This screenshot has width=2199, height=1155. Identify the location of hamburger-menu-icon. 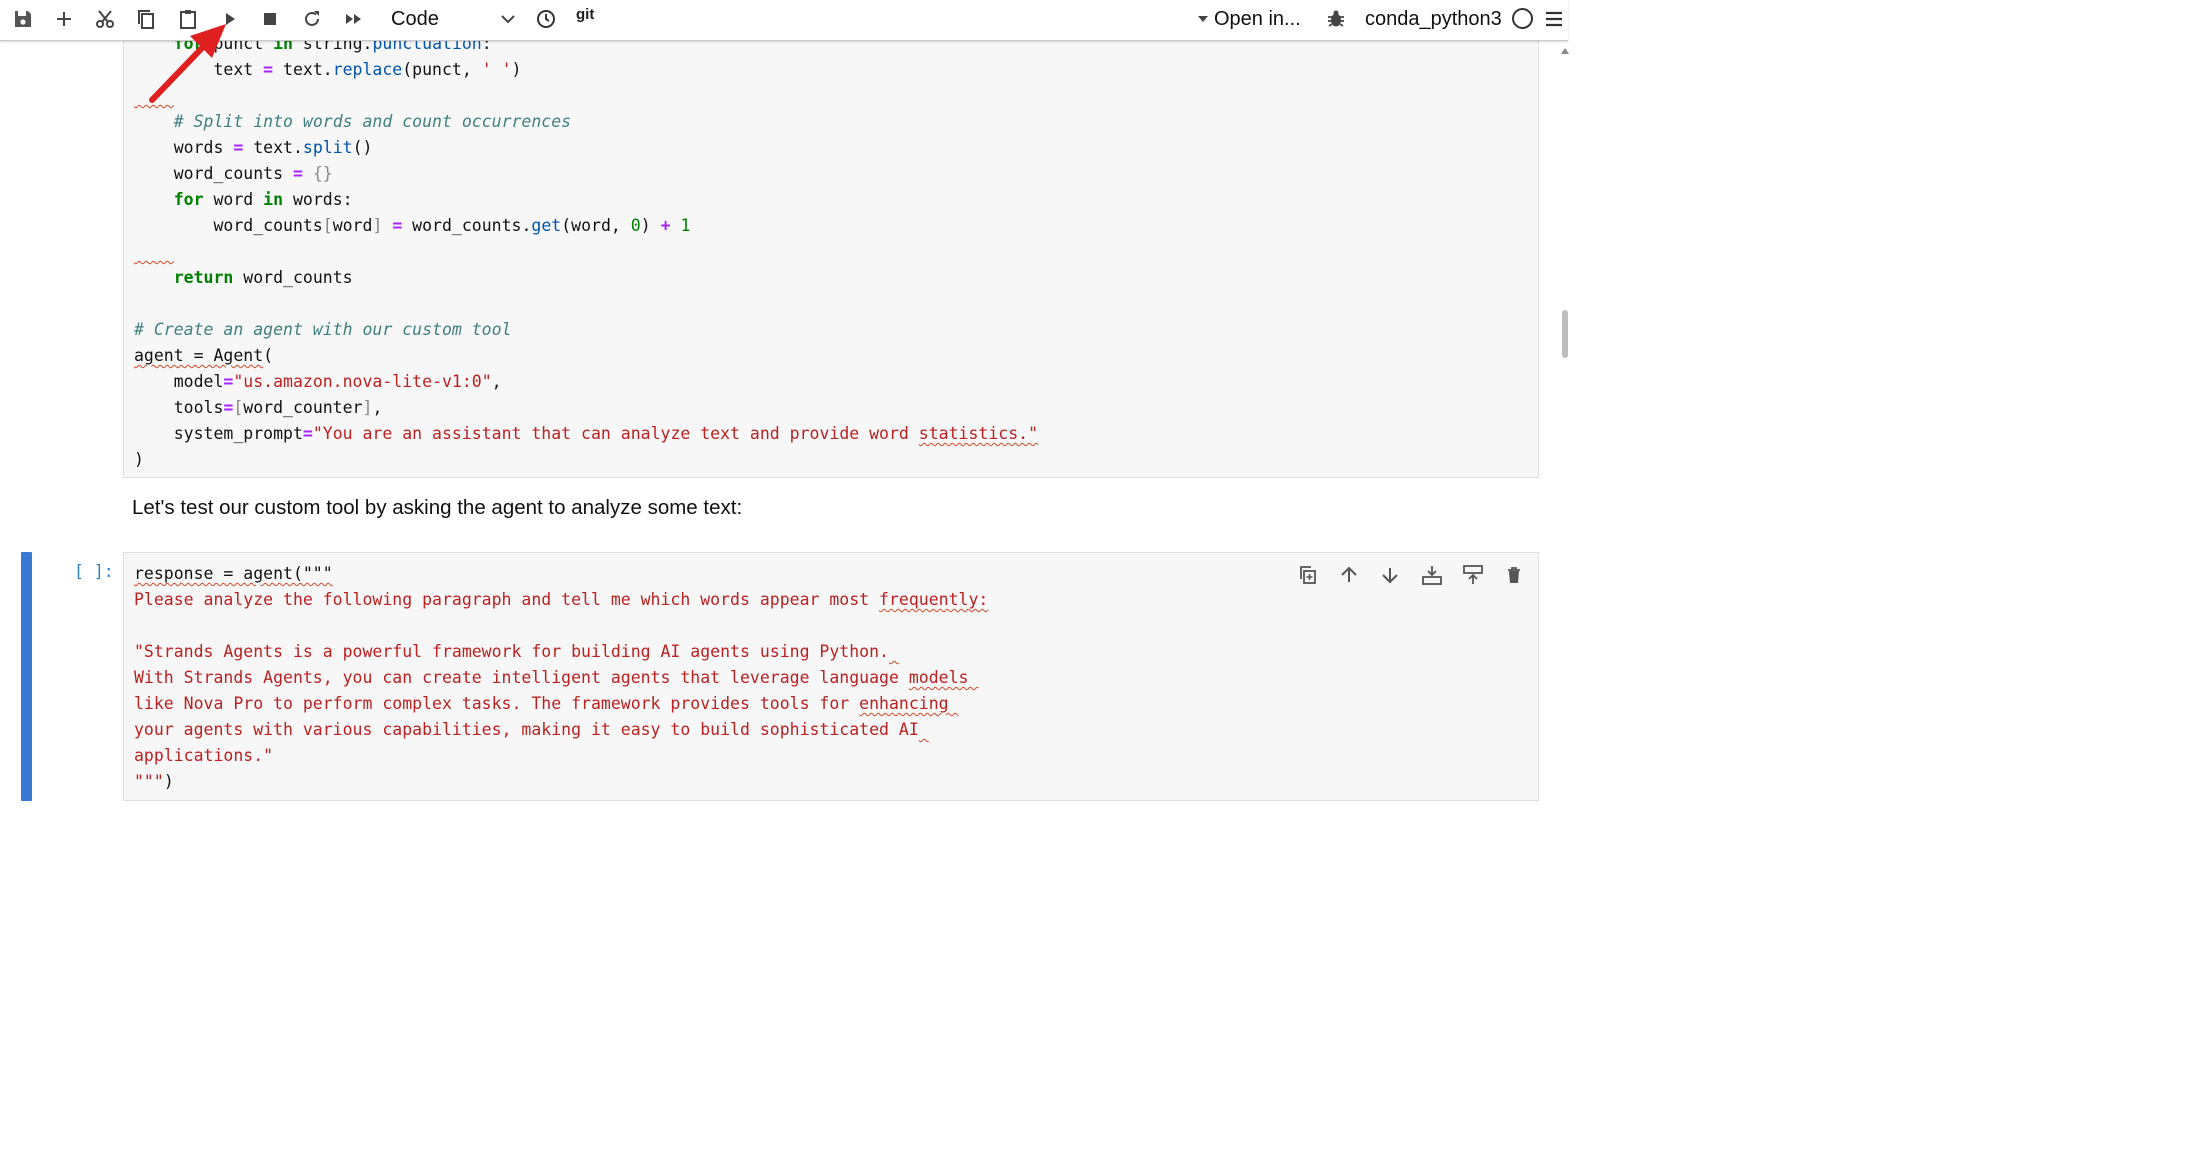
(1554, 19).